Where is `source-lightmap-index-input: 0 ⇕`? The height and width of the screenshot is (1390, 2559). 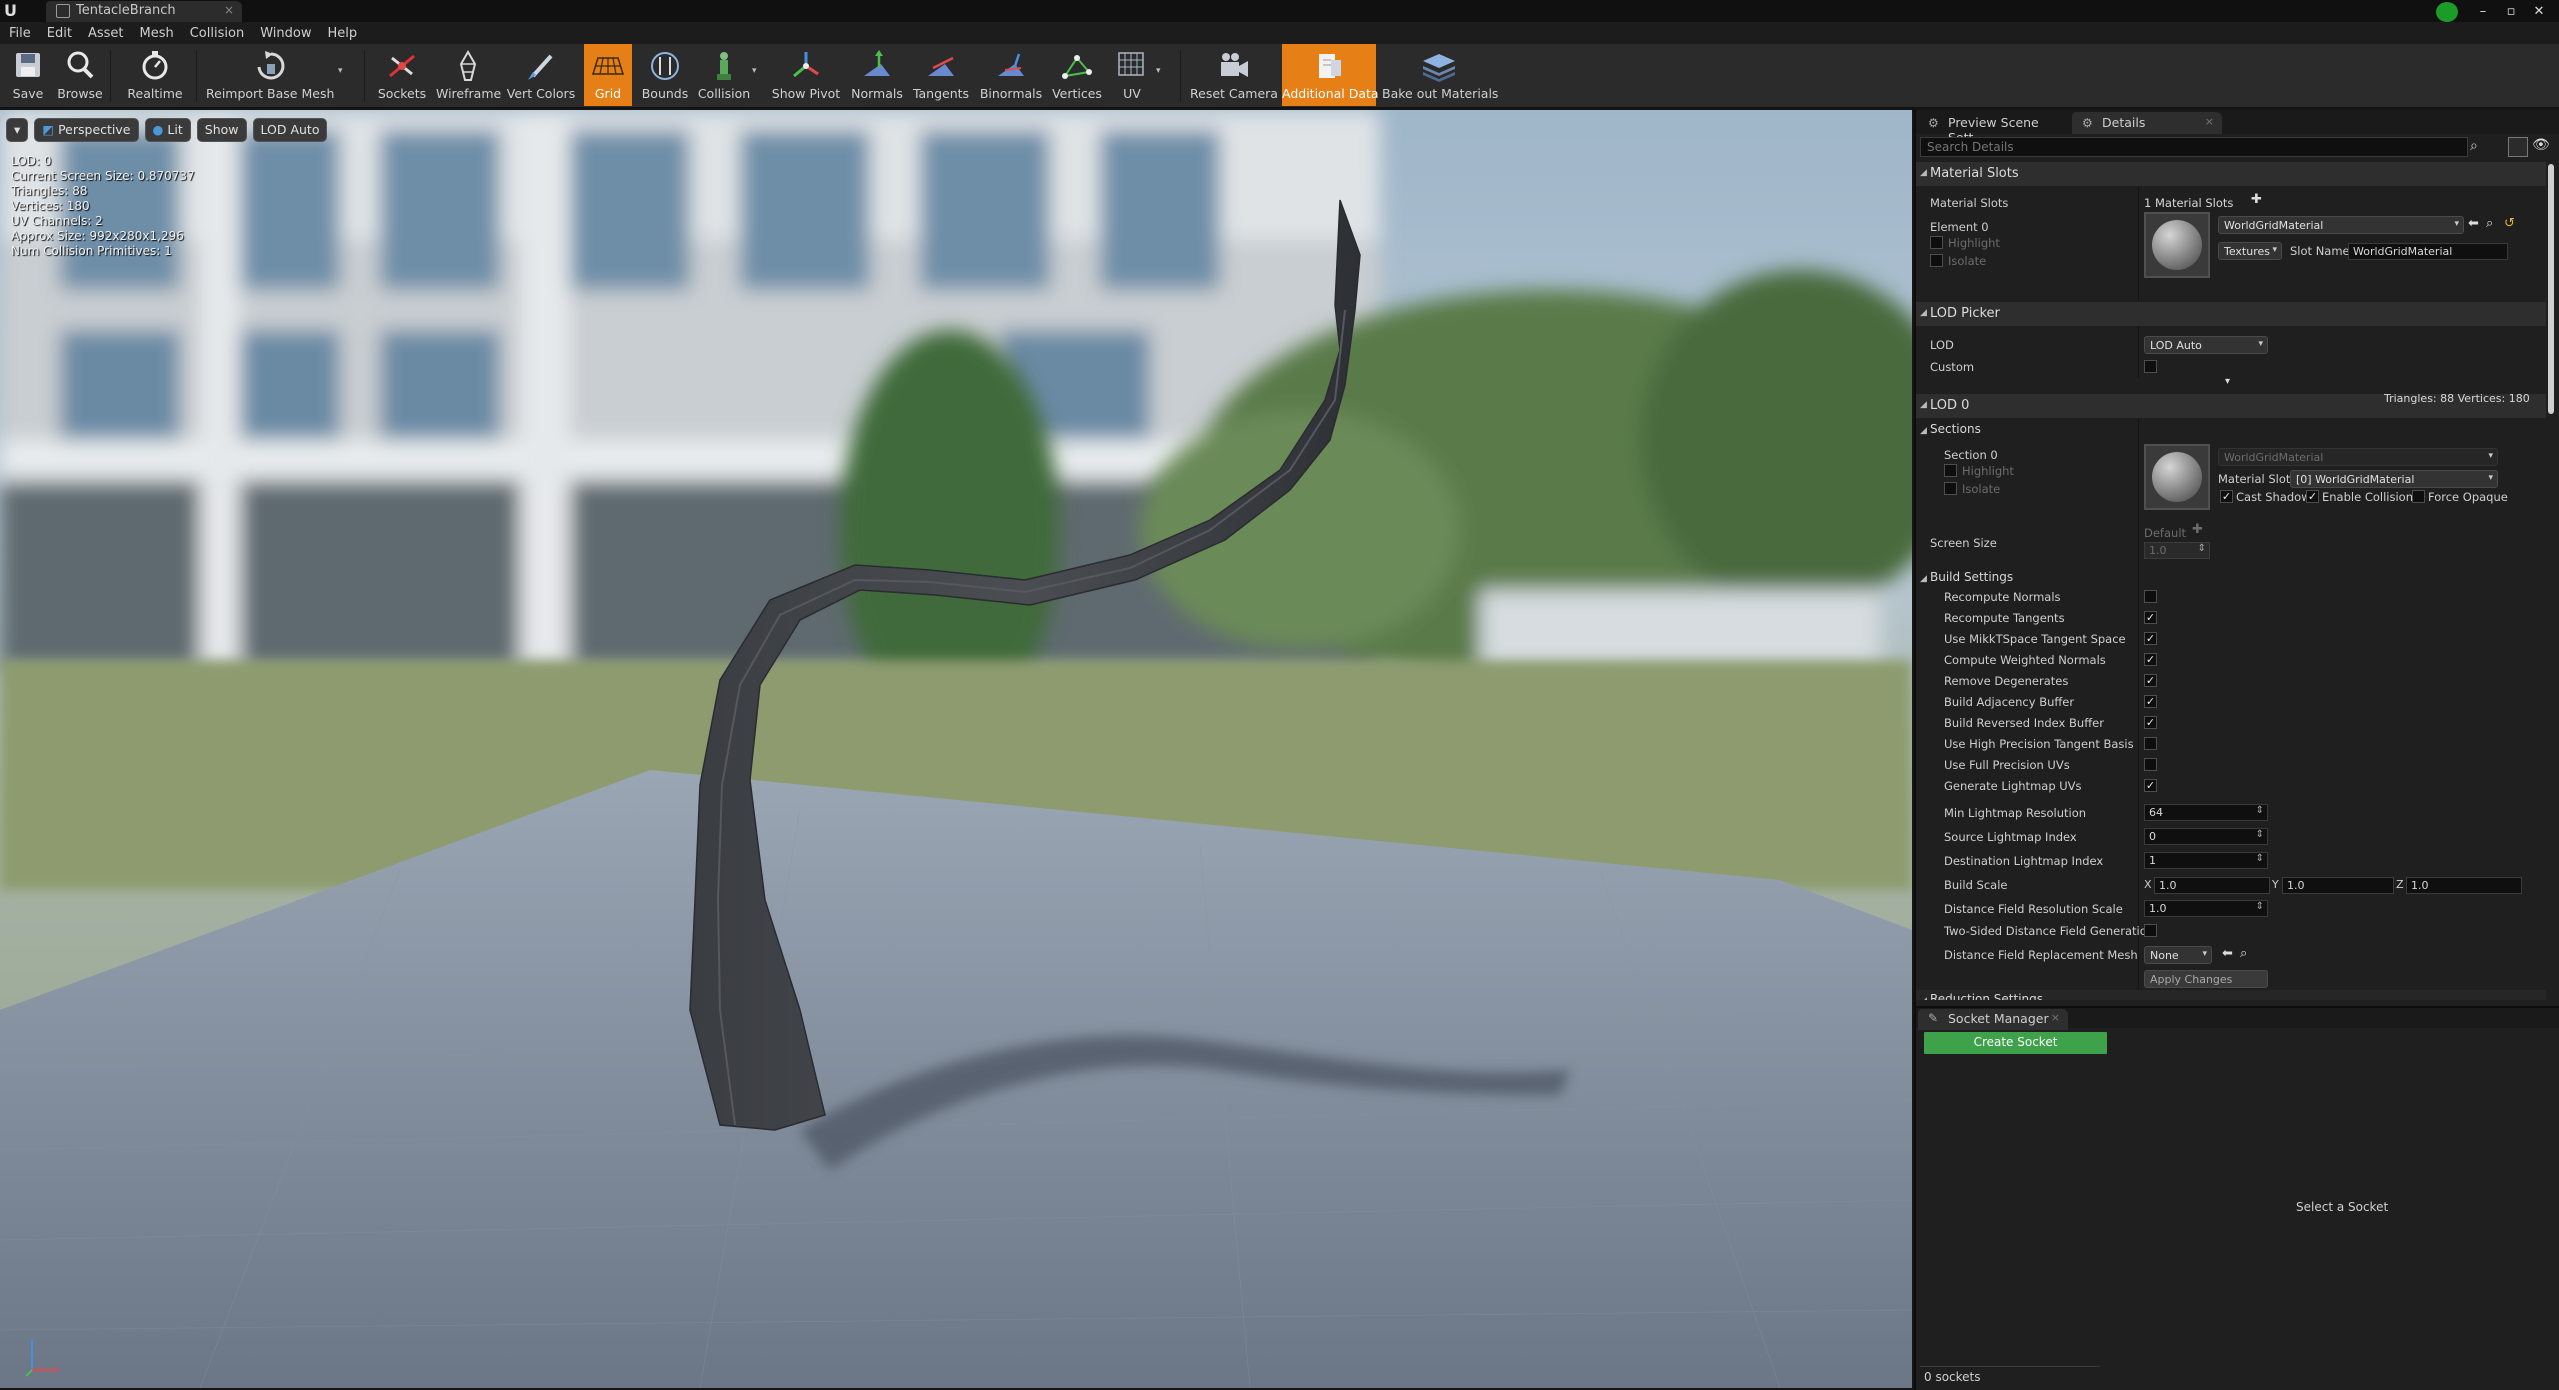 source-lightmap-index-input: 0 ⇕ is located at coordinates (2206, 836).